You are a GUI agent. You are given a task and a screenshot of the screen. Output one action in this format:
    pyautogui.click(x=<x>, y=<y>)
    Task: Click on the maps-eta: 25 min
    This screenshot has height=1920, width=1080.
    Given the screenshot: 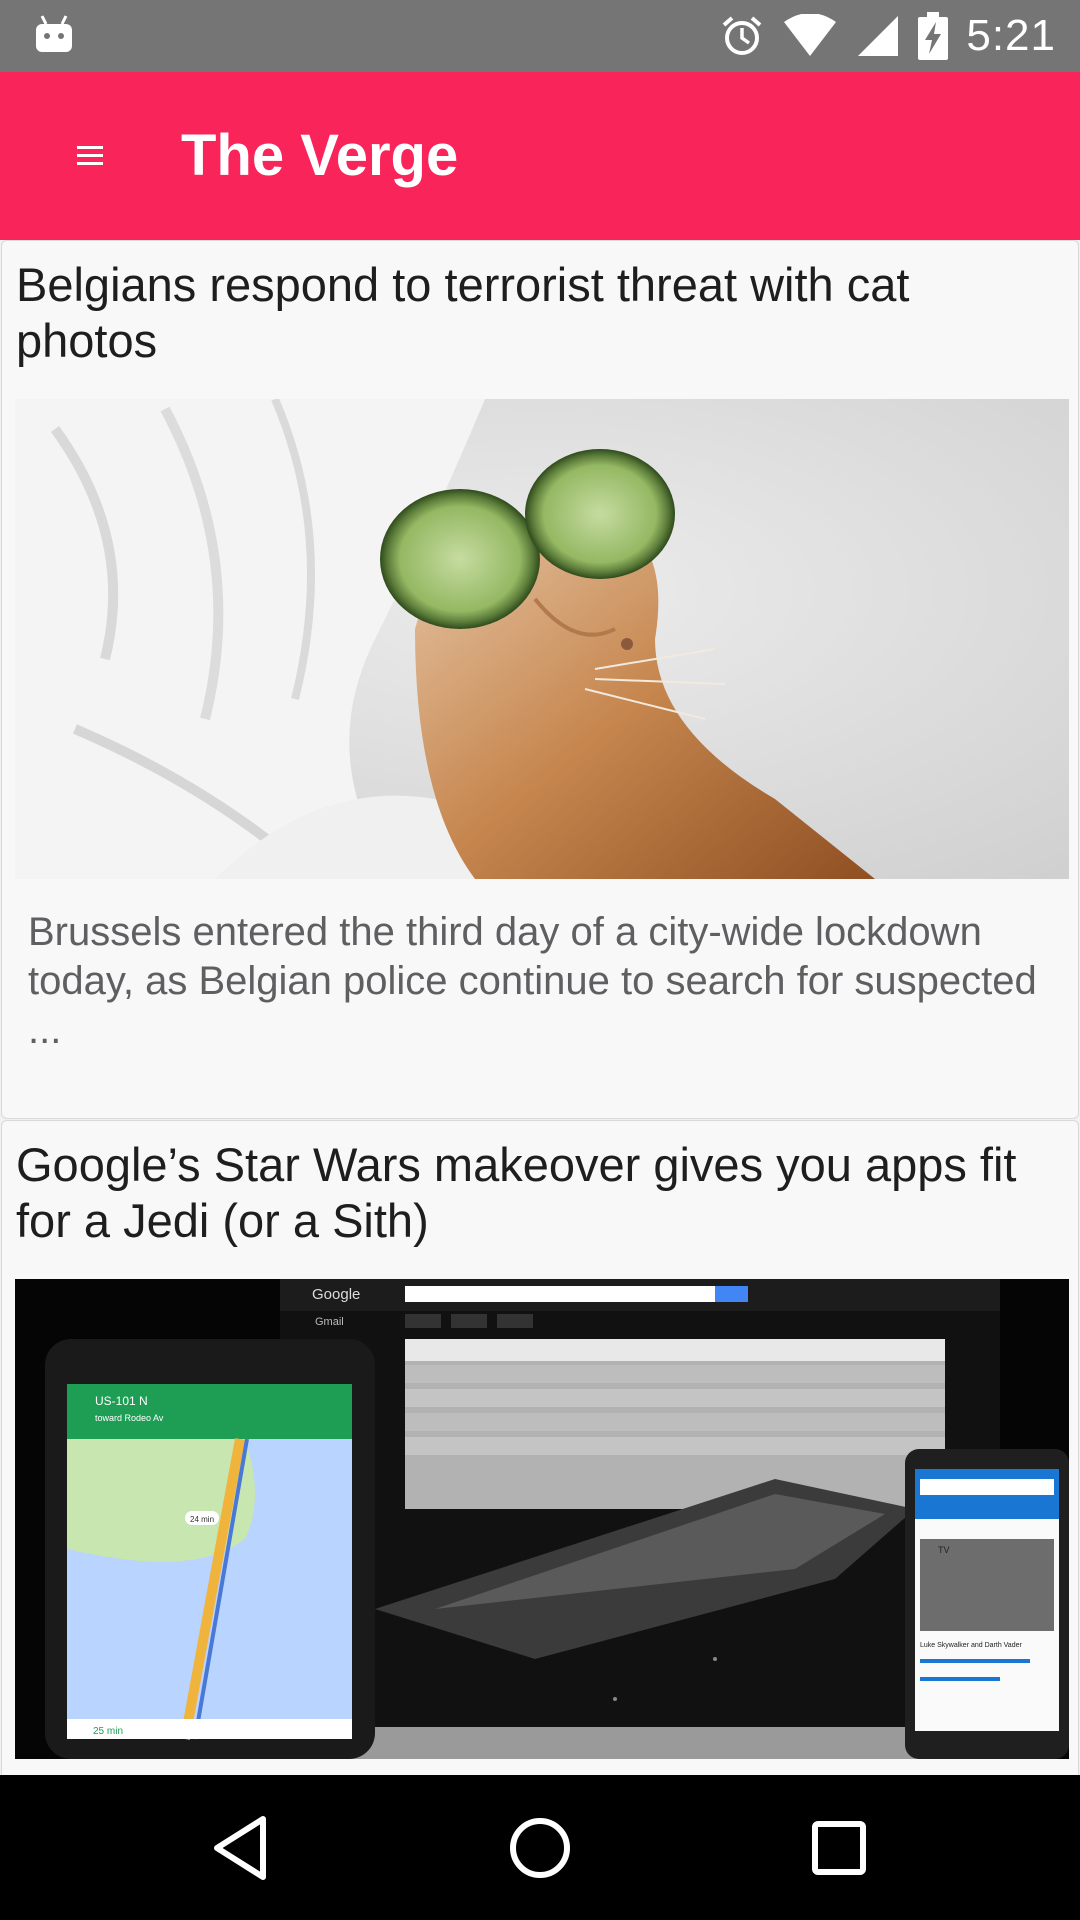 What is the action you would take?
    pyautogui.click(x=108, y=1731)
    